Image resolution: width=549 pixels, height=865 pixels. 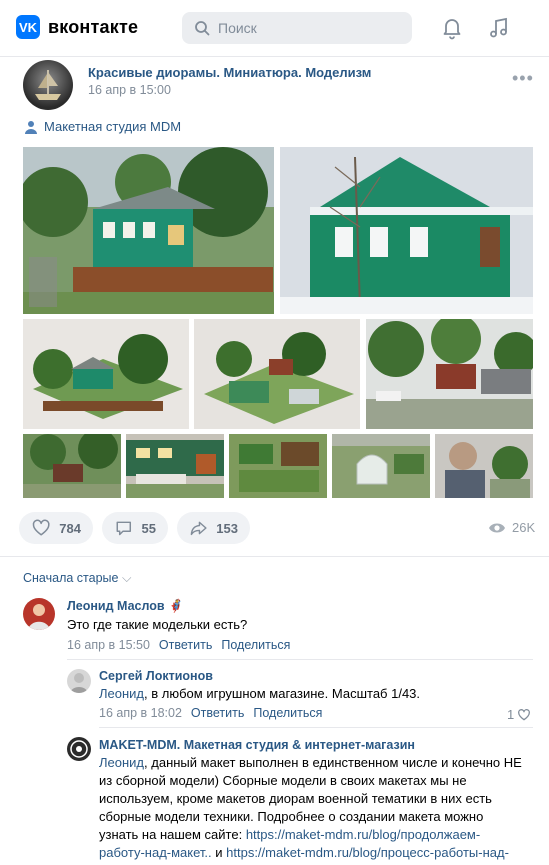 I want to click on comments-sort-dropdown: Сначала старые ⌵, so click(x=77, y=578).